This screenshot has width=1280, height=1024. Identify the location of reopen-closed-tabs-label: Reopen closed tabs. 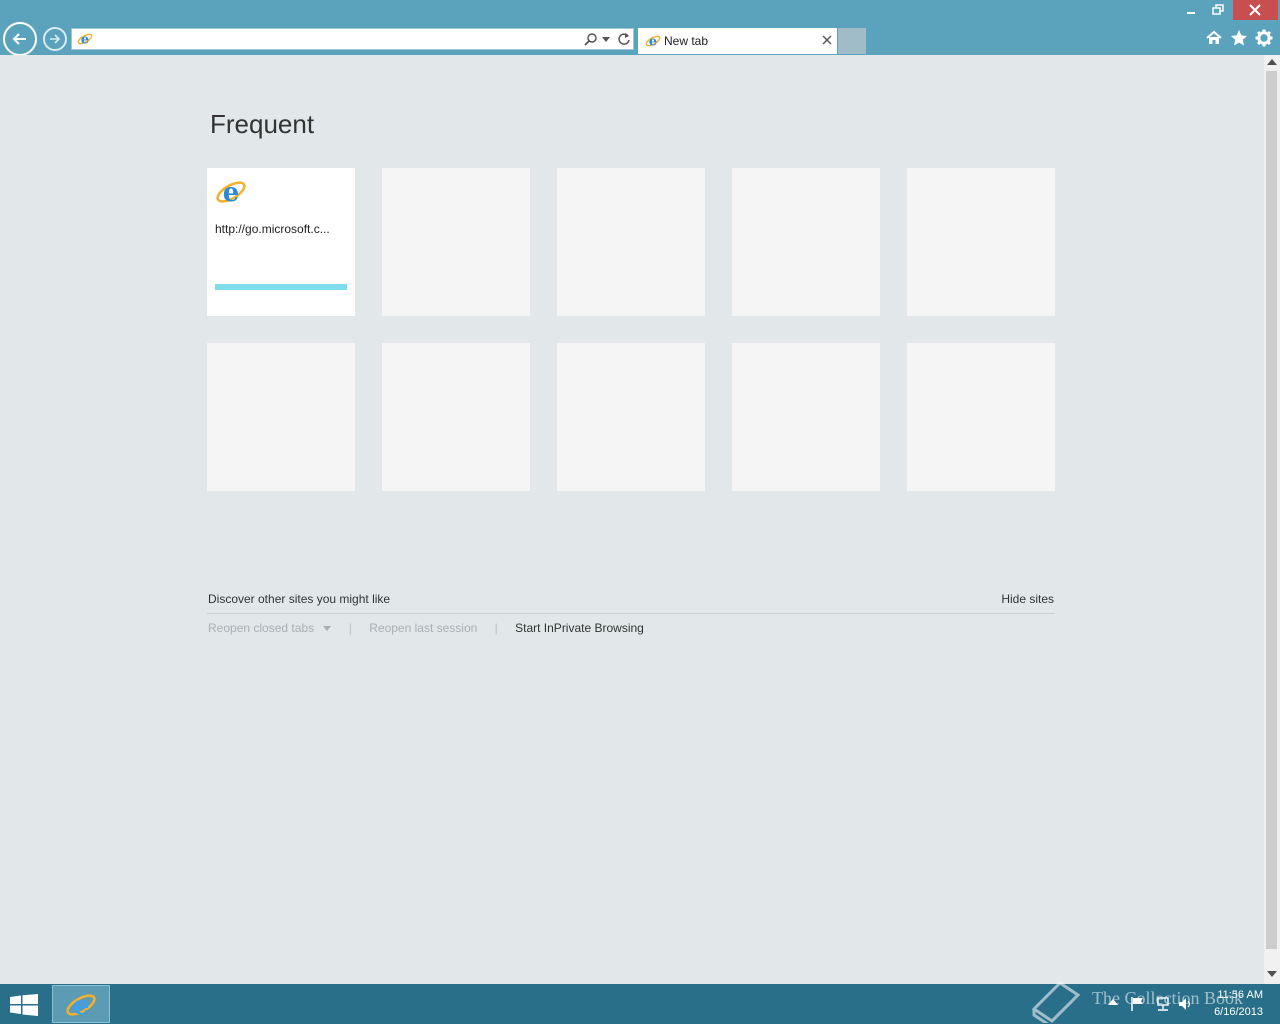
(261, 628).